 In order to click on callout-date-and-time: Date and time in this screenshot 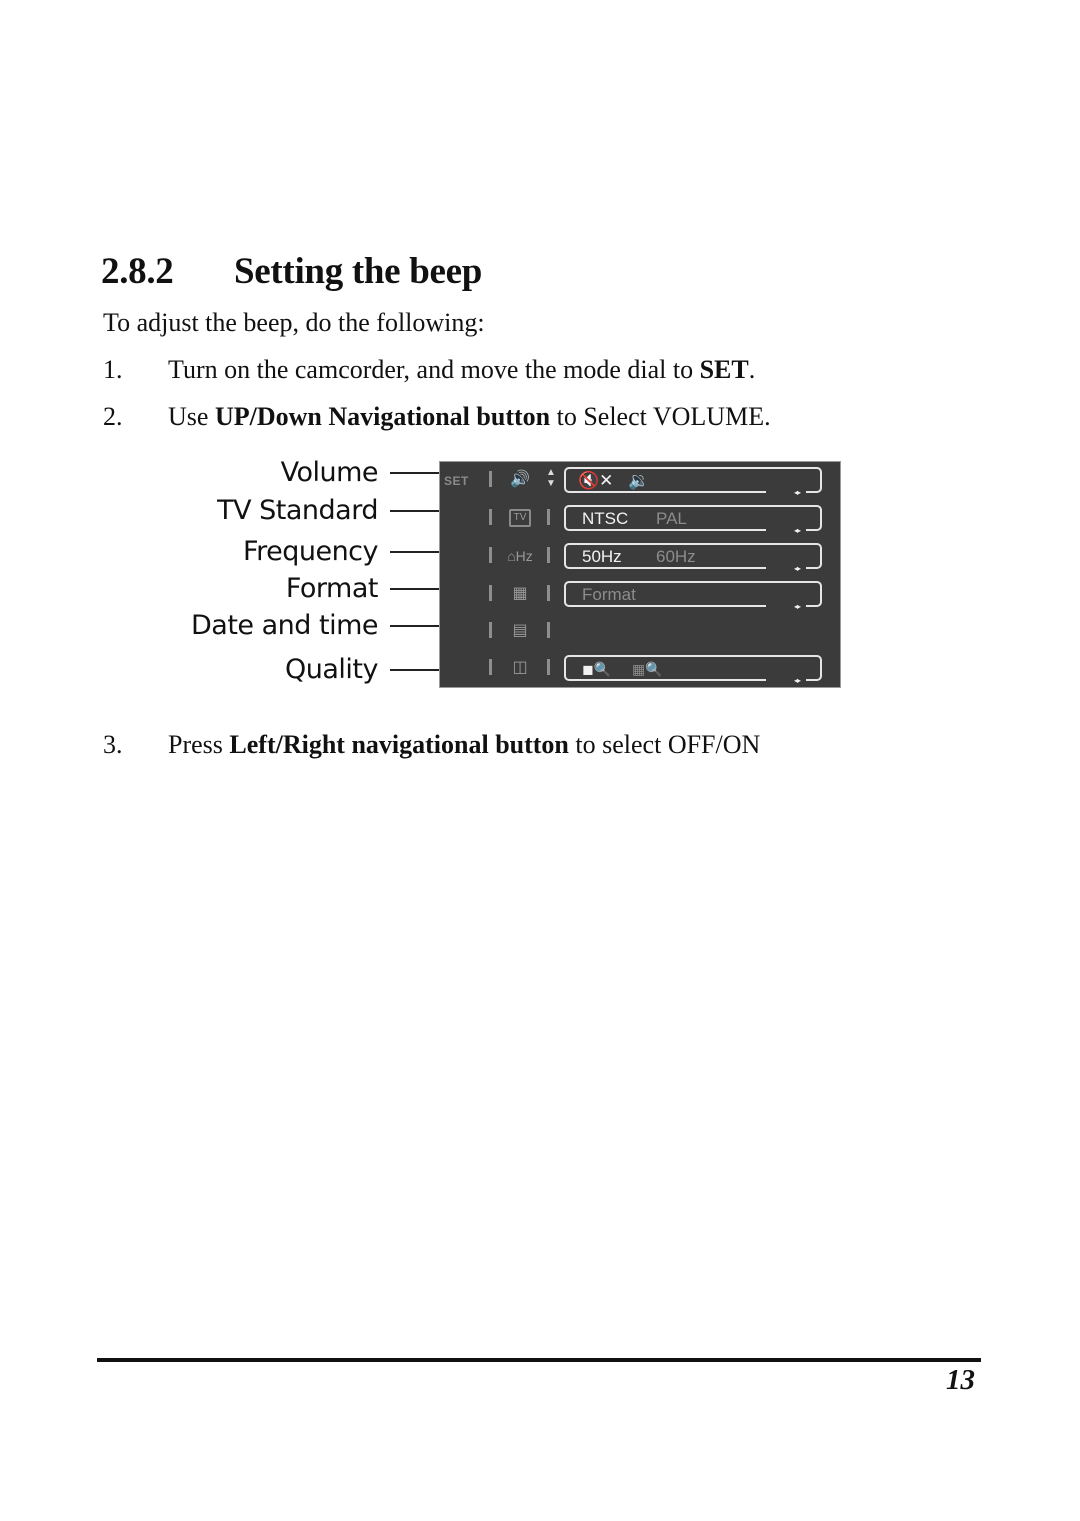, I will do `click(315, 625)`.